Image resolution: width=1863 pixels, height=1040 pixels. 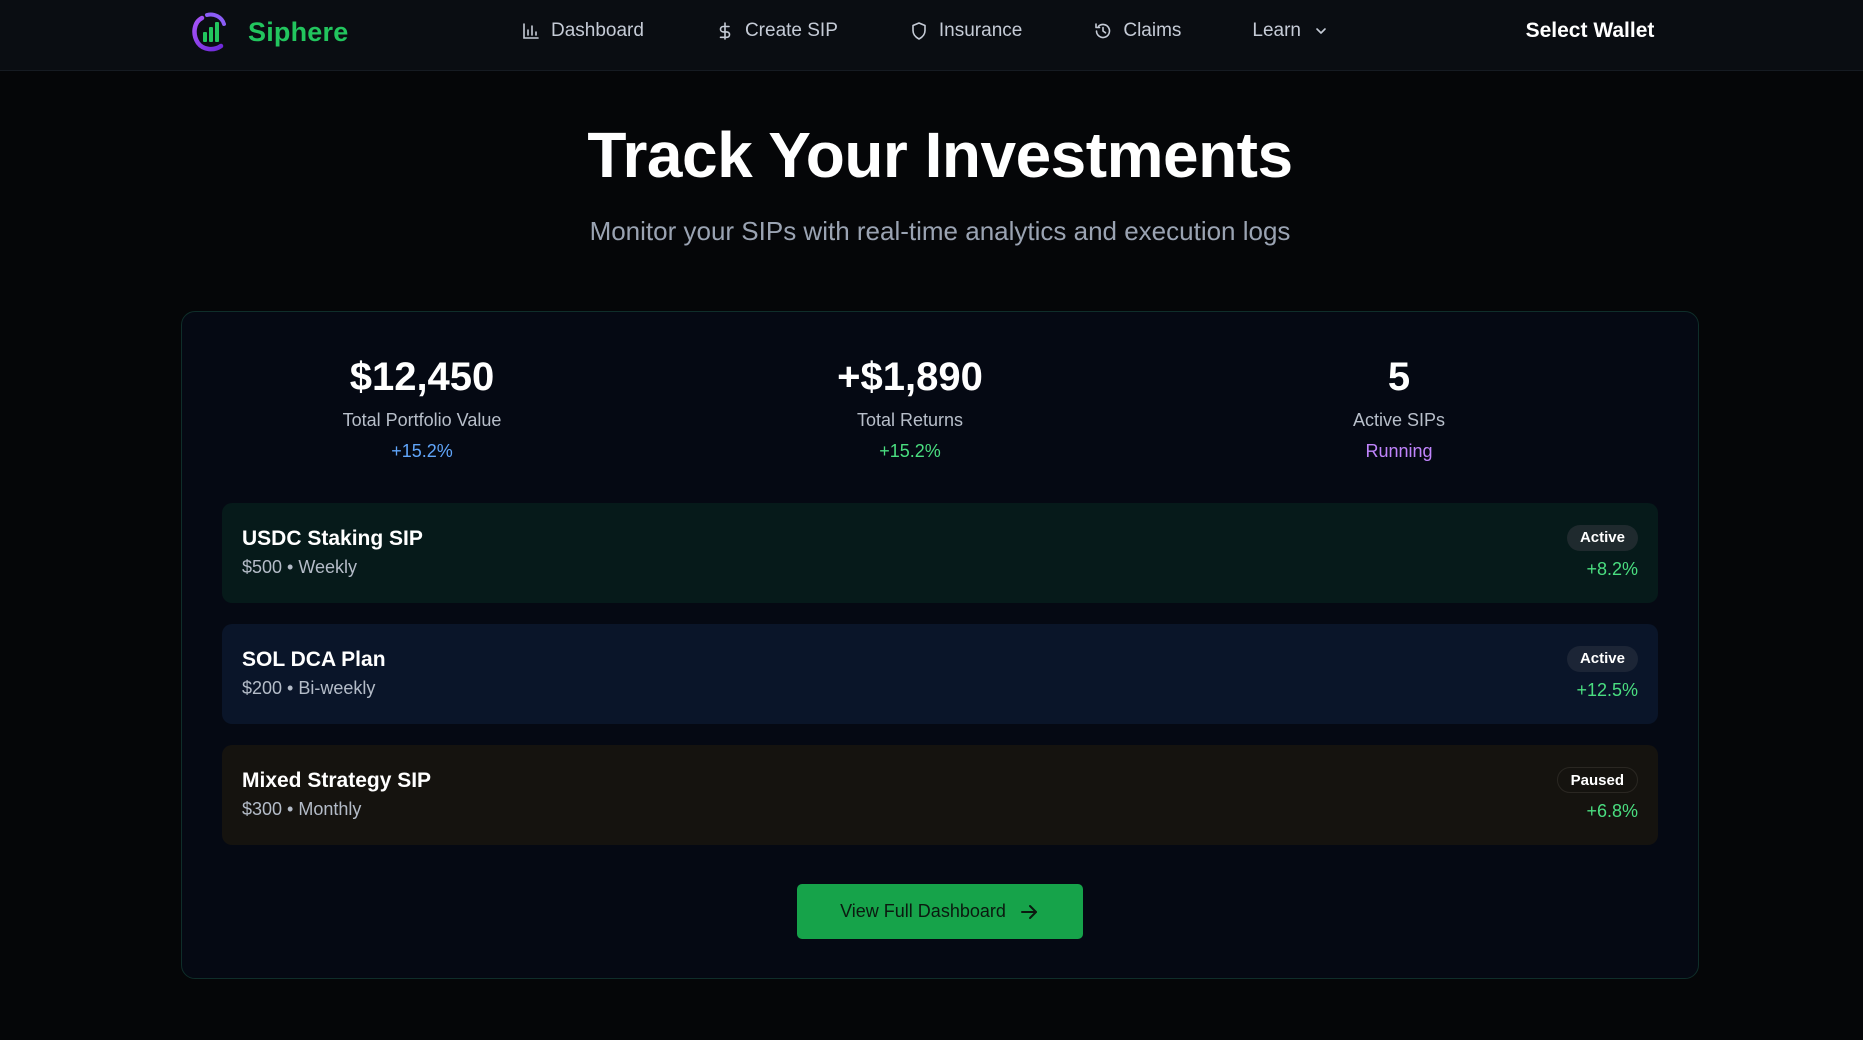 What do you see at coordinates (1607, 690) in the screenshot?
I see `sip-return: +12.5%` at bounding box center [1607, 690].